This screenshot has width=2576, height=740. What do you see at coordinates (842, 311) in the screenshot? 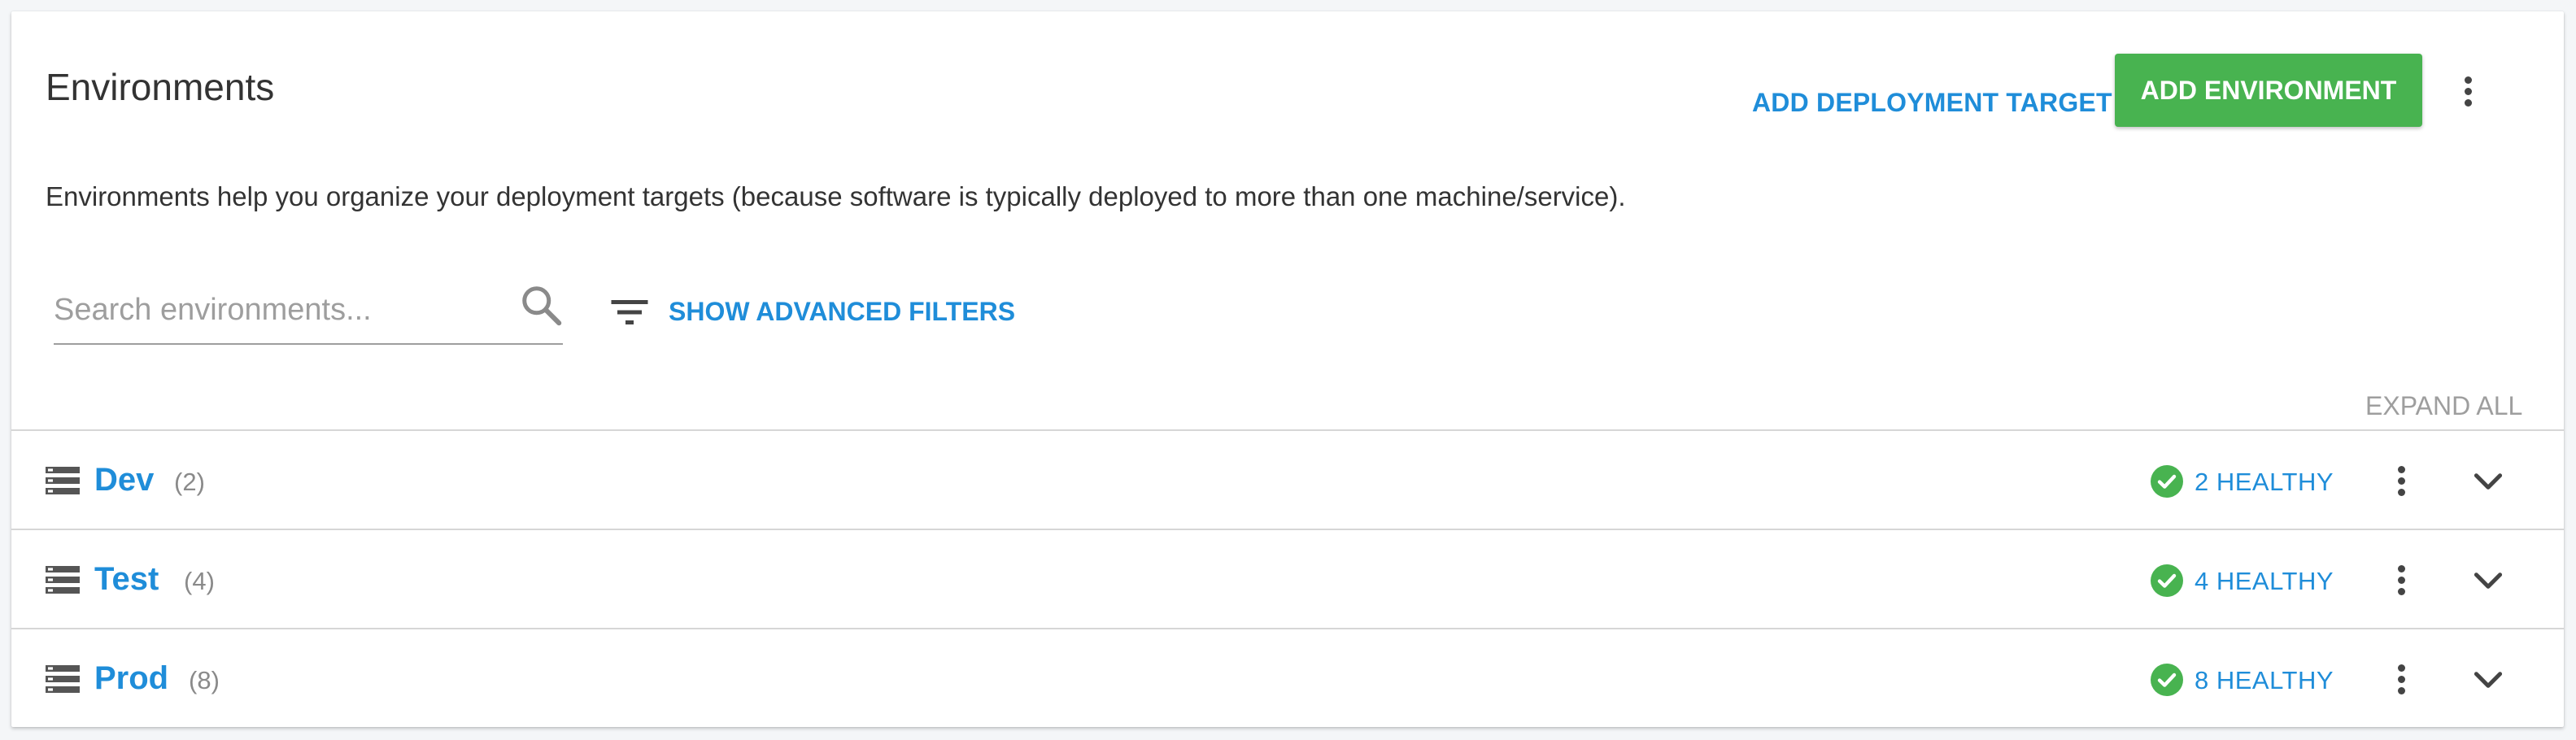
I see `show-advanced-filters-button: SHOW ADVANCED FILTERS` at bounding box center [842, 311].